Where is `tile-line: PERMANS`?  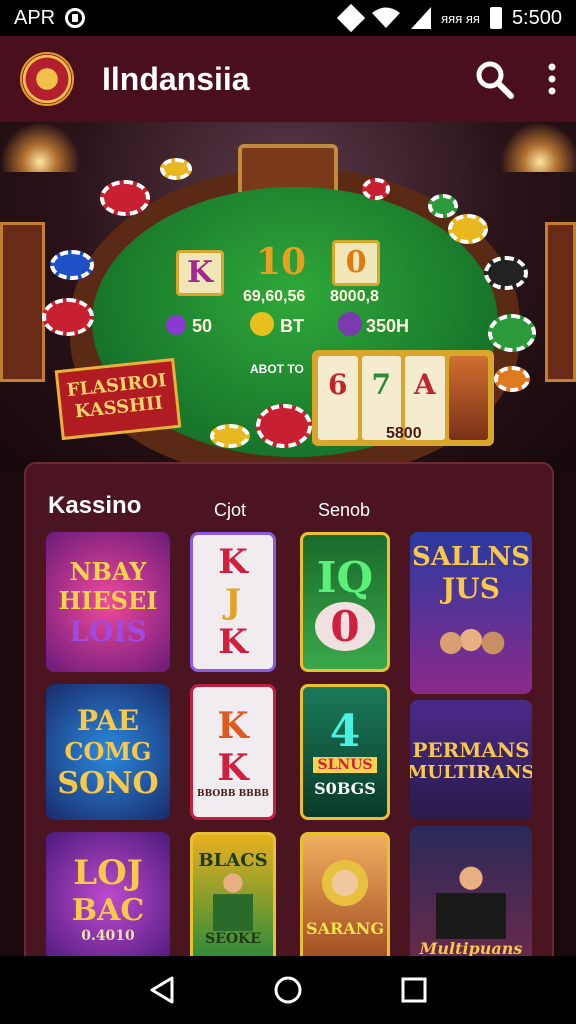 tile-line: PERMANS is located at coordinates (471, 749).